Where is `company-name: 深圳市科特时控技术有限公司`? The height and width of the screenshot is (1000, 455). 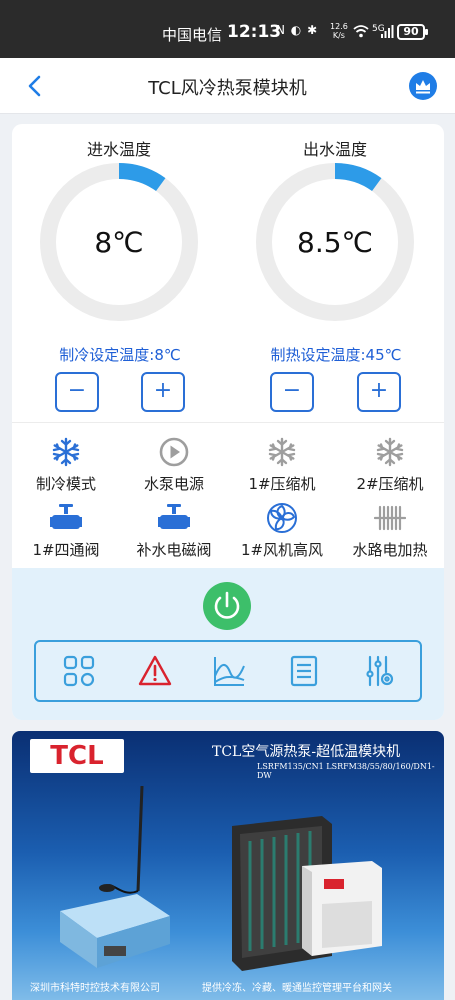 company-name: 深圳市科特时控技术有限公司 is located at coordinates (95, 988).